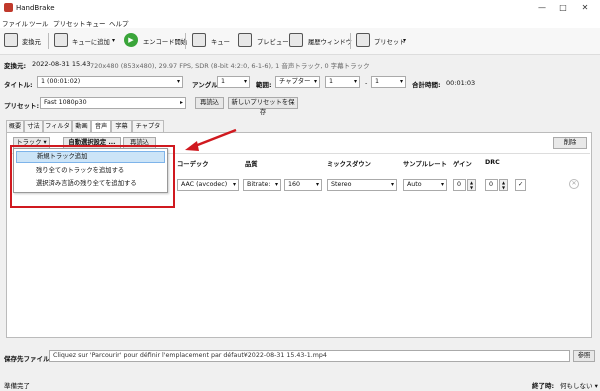 This screenshot has height=391, width=600. What do you see at coordinates (596, 386) in the screenshot?
I see `chevron-down-icon: ▾` at bounding box center [596, 386].